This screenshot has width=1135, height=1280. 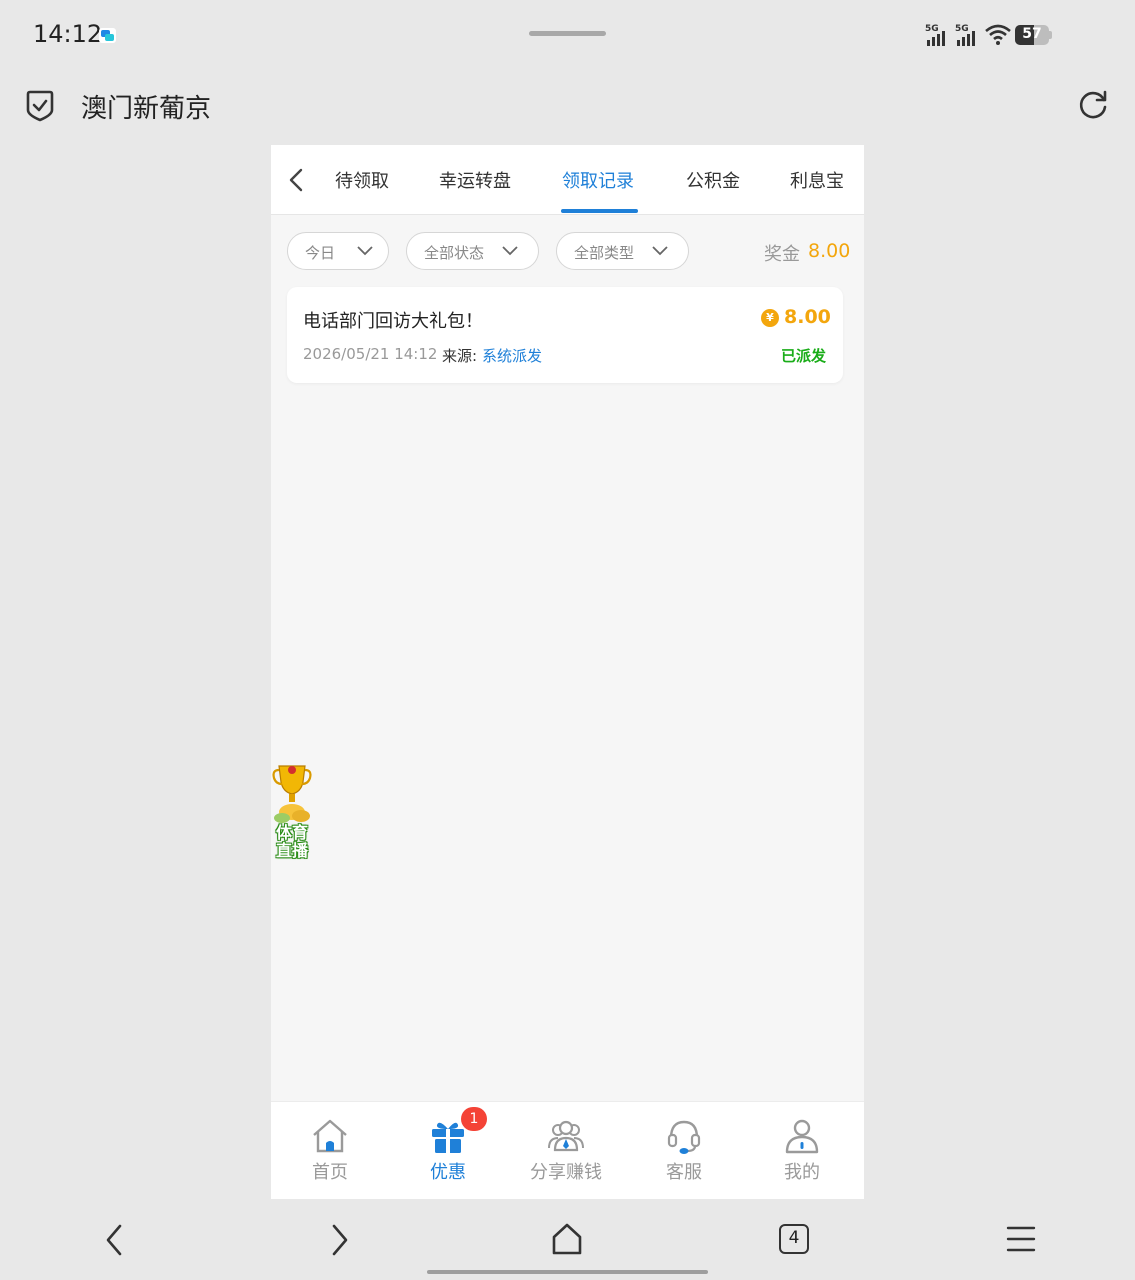 What do you see at coordinates (454, 253) in the screenshot?
I see `status-filter-label: 全部状态` at bounding box center [454, 253].